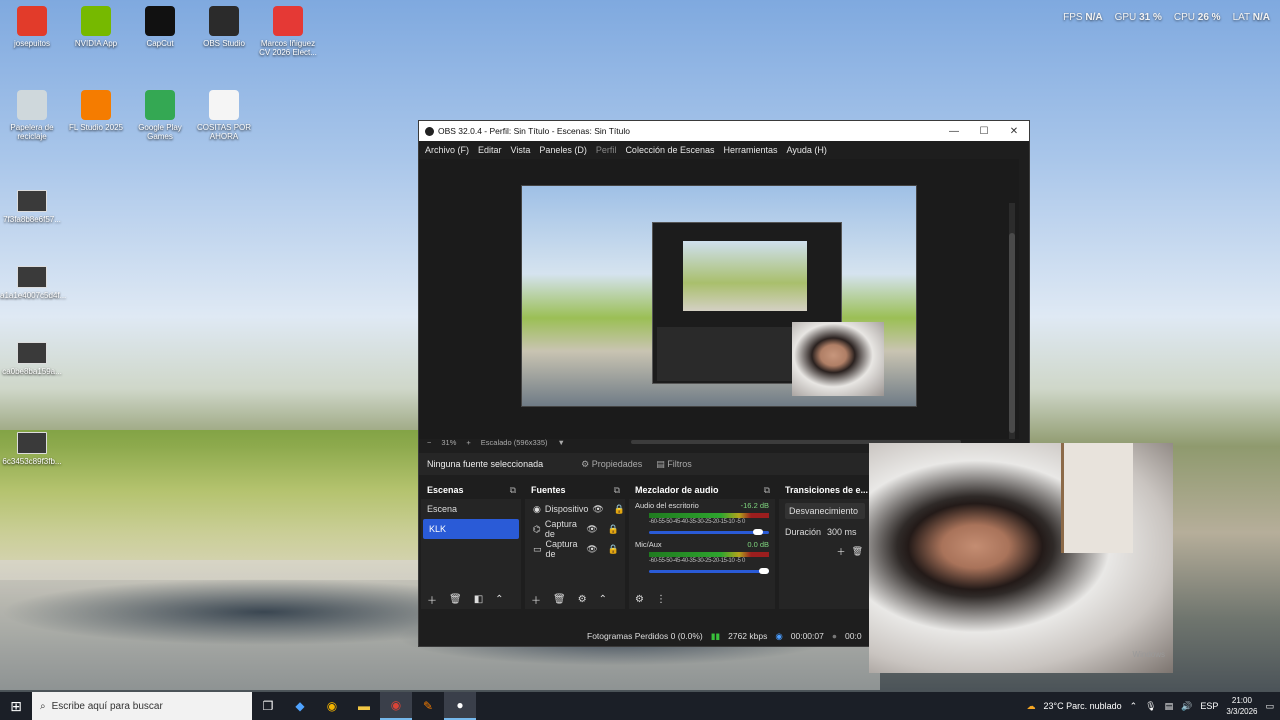  What do you see at coordinates (96, 27) in the screenshot?
I see `desktop-icon: NVIDIA App` at bounding box center [96, 27].